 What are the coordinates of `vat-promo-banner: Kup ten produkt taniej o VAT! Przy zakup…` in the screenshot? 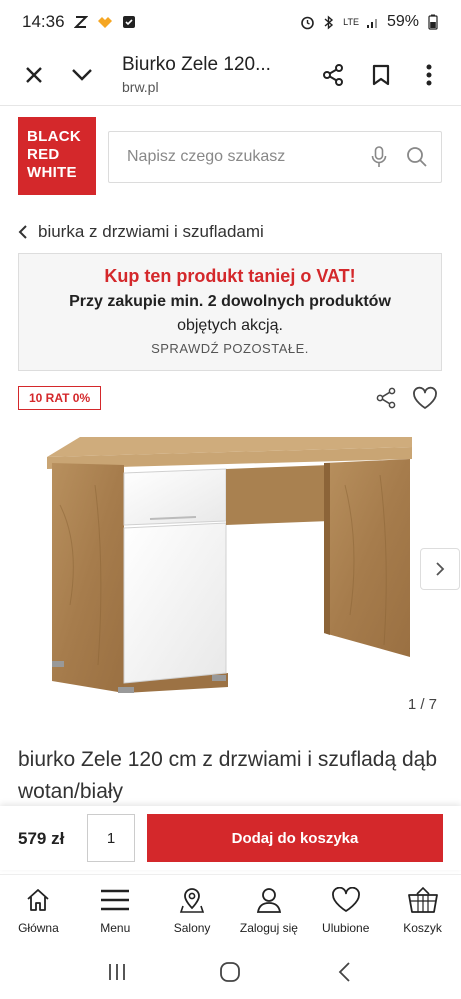 It's located at (230, 312).